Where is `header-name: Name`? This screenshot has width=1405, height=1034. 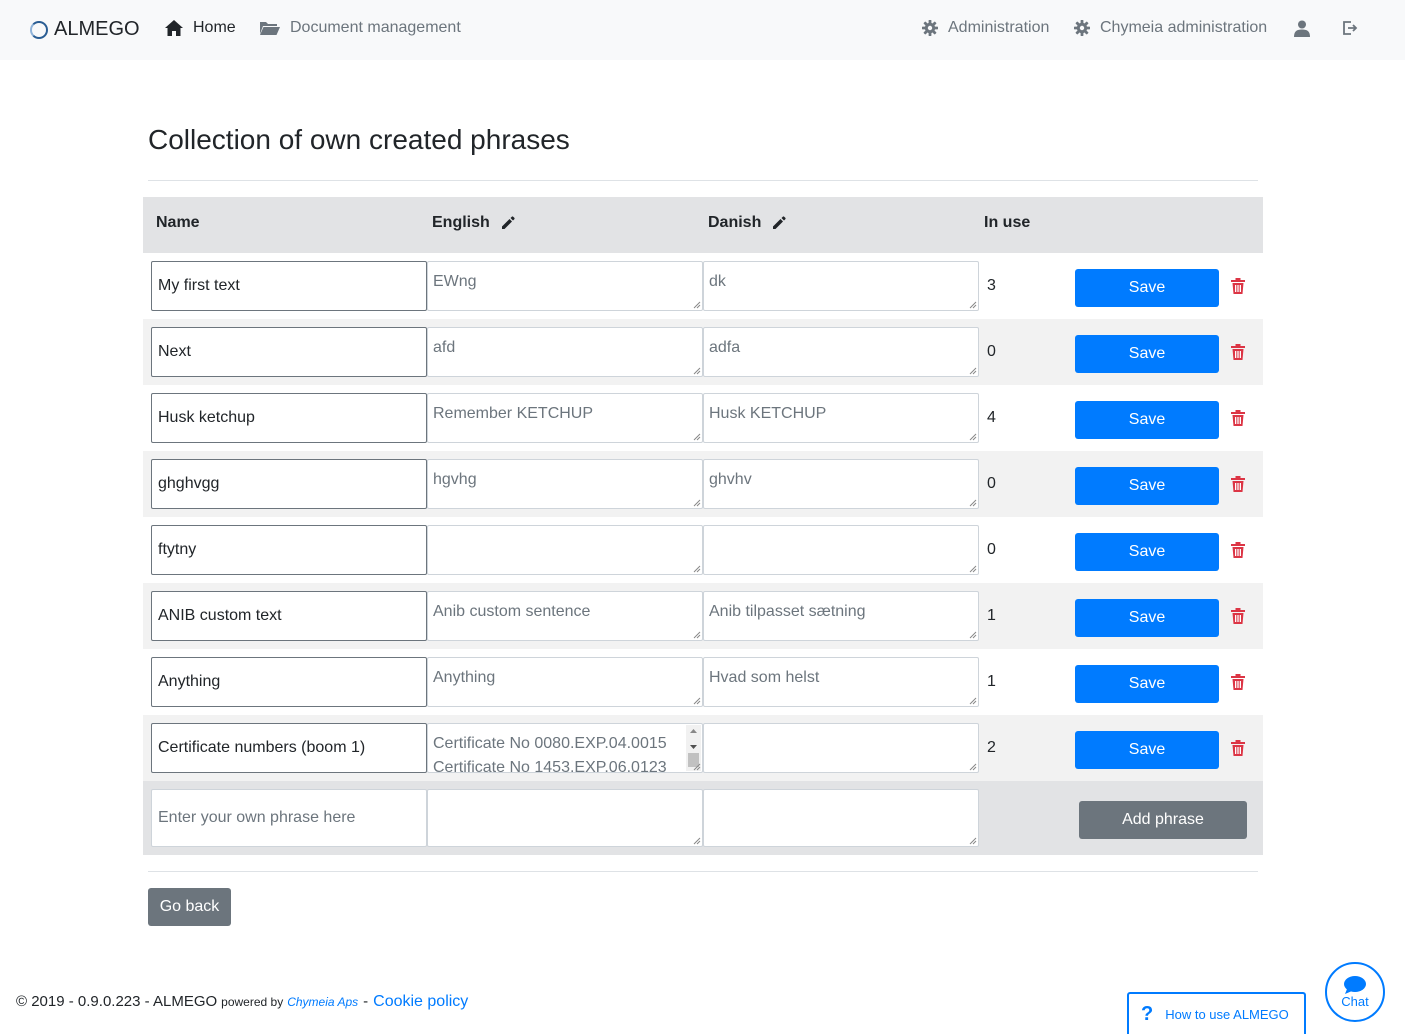 header-name: Name is located at coordinates (178, 222).